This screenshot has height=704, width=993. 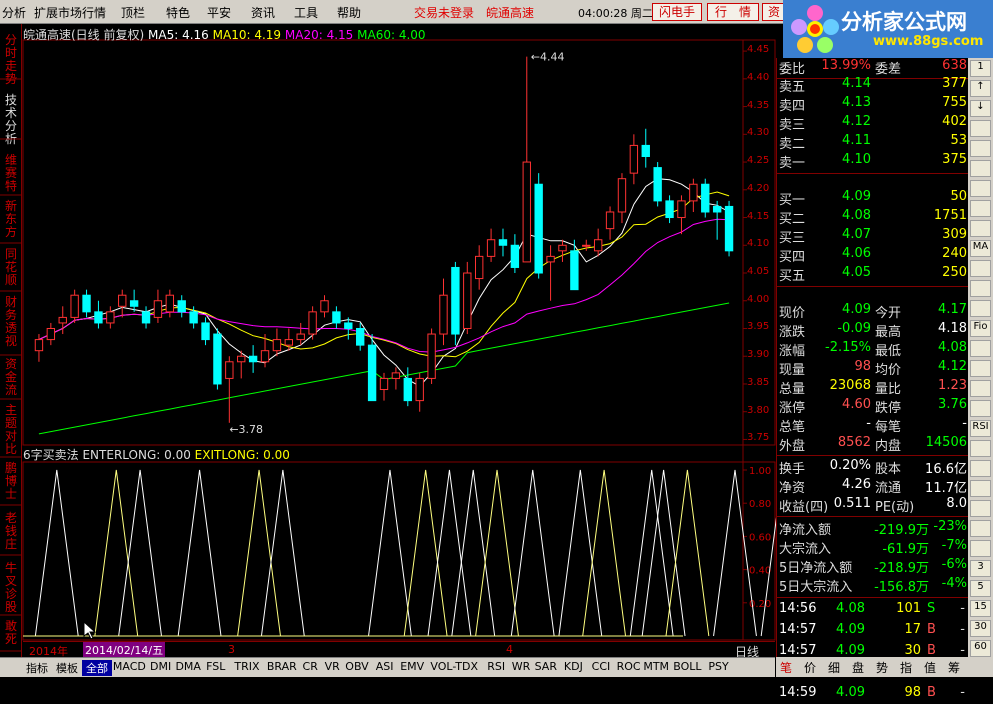 I want to click on left-tab: 同花顺, so click(x=11, y=269).